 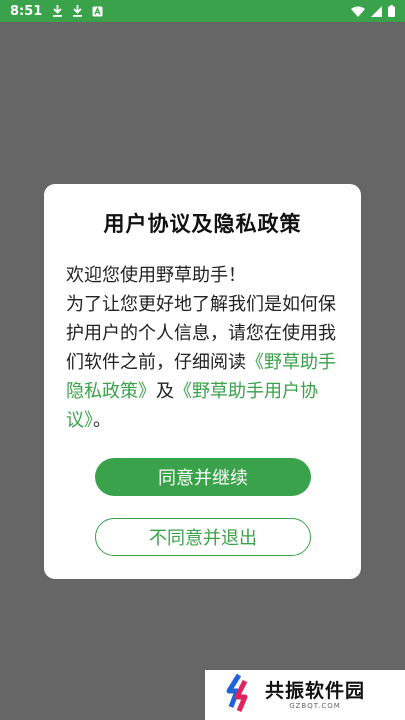 What do you see at coordinates (165, 391) in the screenshot?
I see `and-text: 及` at bounding box center [165, 391].